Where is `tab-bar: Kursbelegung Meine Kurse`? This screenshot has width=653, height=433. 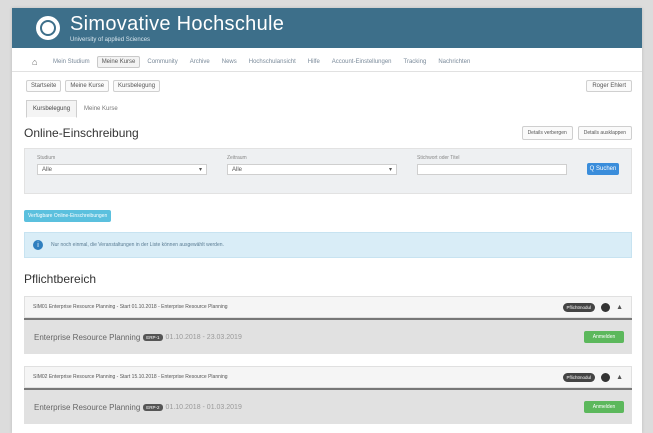
tab-bar: Kursbelegung Meine Kurse is located at coordinates (327, 109).